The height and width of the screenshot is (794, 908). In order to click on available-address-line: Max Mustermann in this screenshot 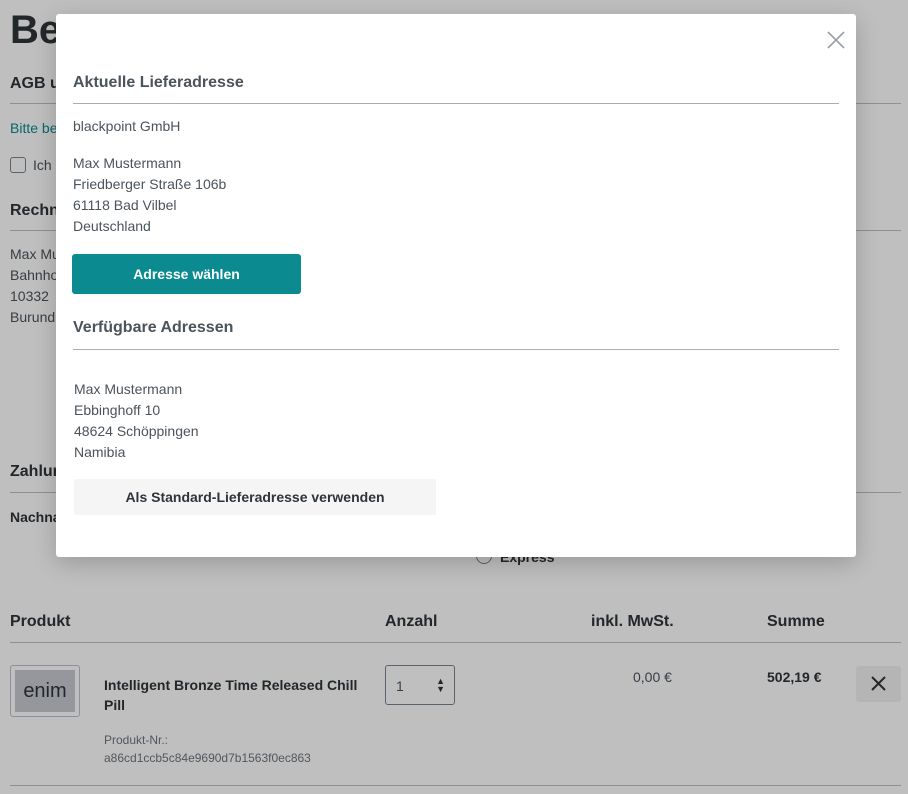, I will do `click(128, 389)`.